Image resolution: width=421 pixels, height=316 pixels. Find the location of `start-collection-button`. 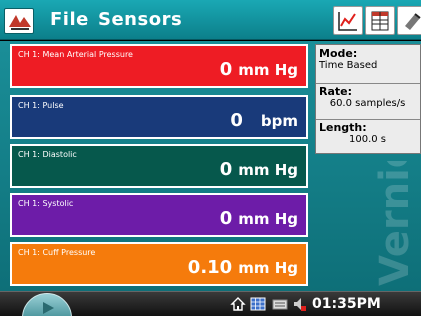

start-collection-button is located at coordinates (47, 304).